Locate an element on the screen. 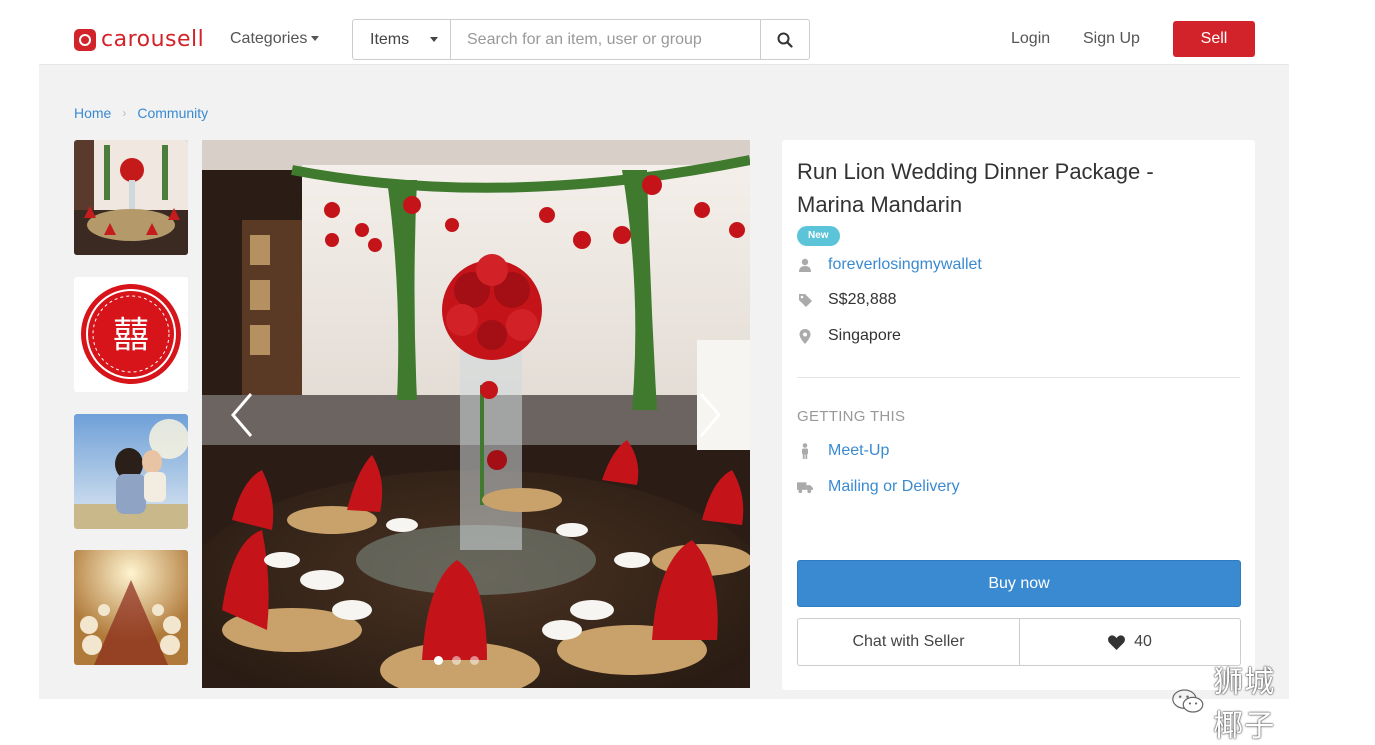 The height and width of the screenshot is (745, 1375). search-category-label: Items is located at coordinates (390, 39).